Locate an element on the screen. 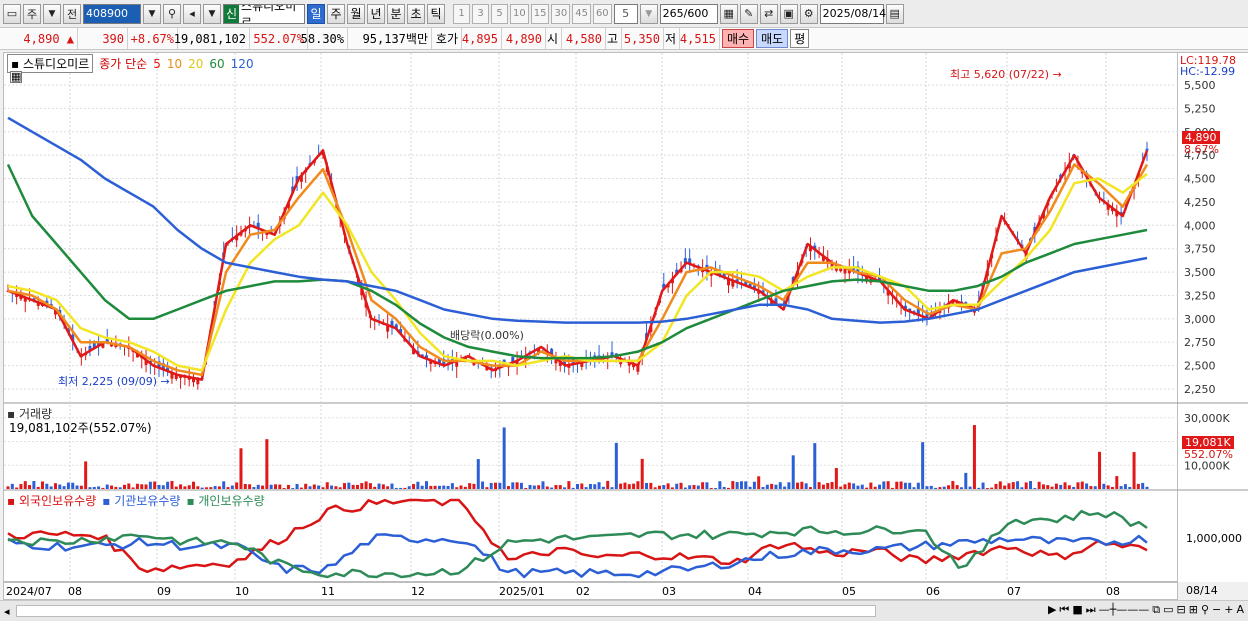  compare-icon: ⇄ is located at coordinates (768, 13).